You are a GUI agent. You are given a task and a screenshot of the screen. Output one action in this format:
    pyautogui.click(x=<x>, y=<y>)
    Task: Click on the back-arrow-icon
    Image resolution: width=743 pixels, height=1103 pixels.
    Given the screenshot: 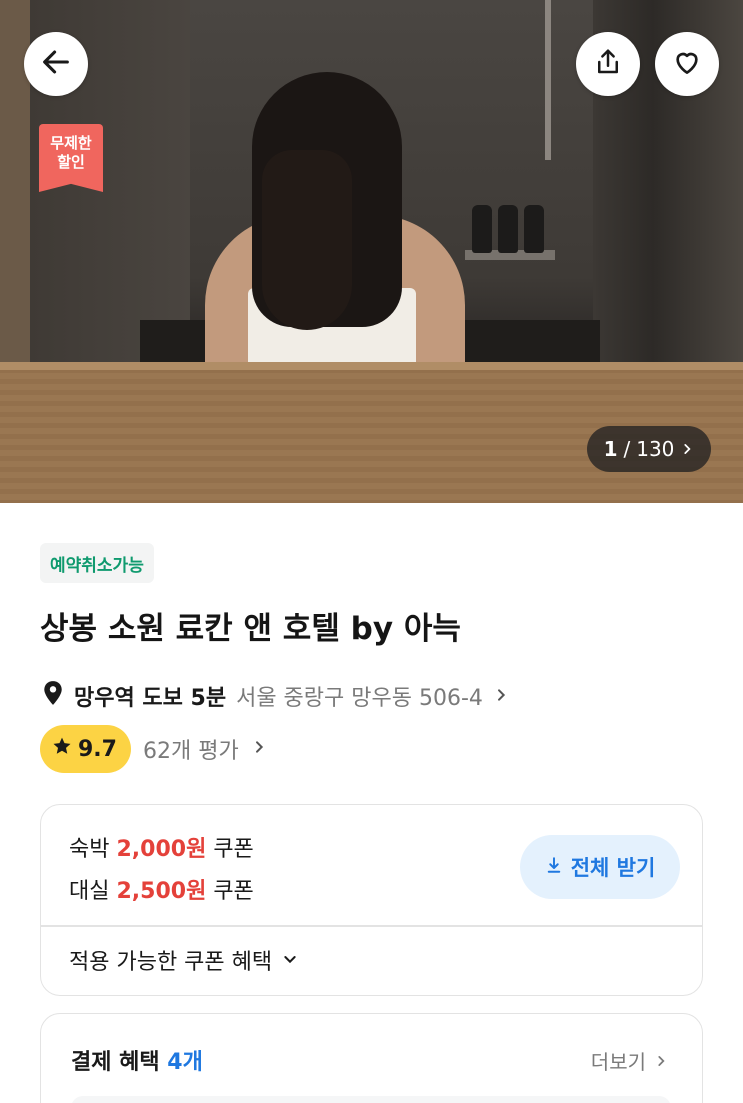 What is the action you would take?
    pyautogui.click(x=56, y=64)
    